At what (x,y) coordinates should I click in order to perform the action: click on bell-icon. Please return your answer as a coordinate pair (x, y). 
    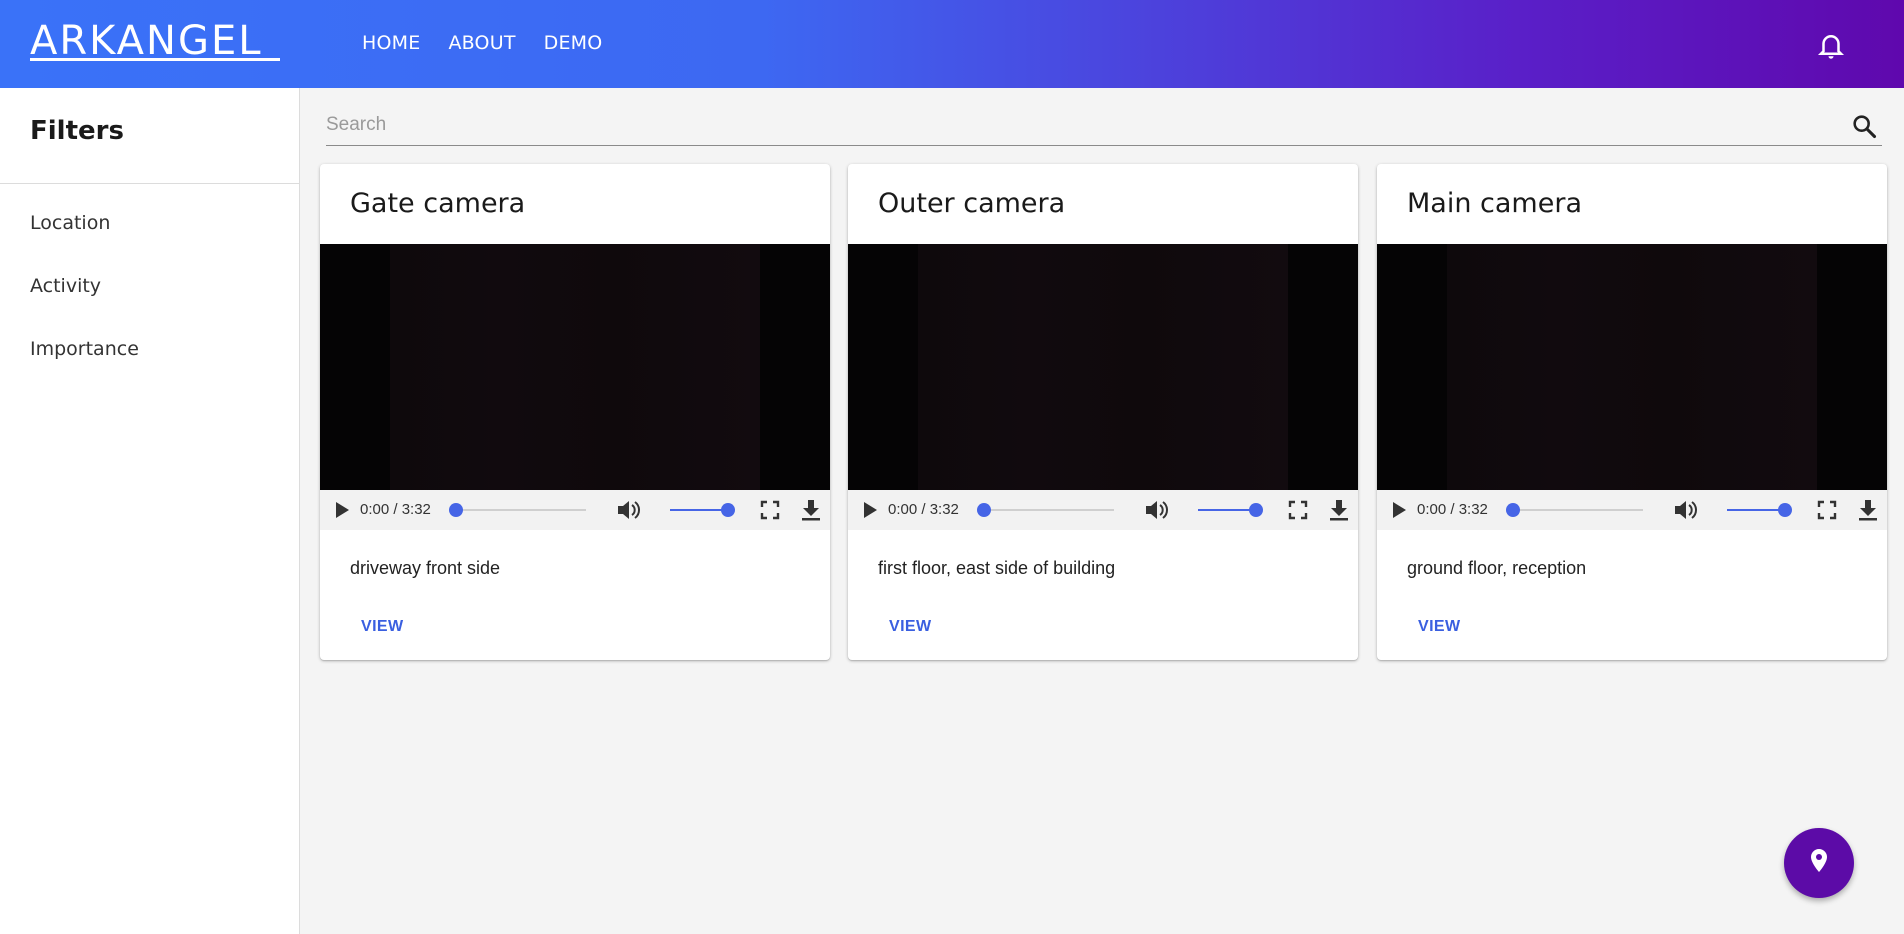
    Looking at the image, I should click on (1831, 45).